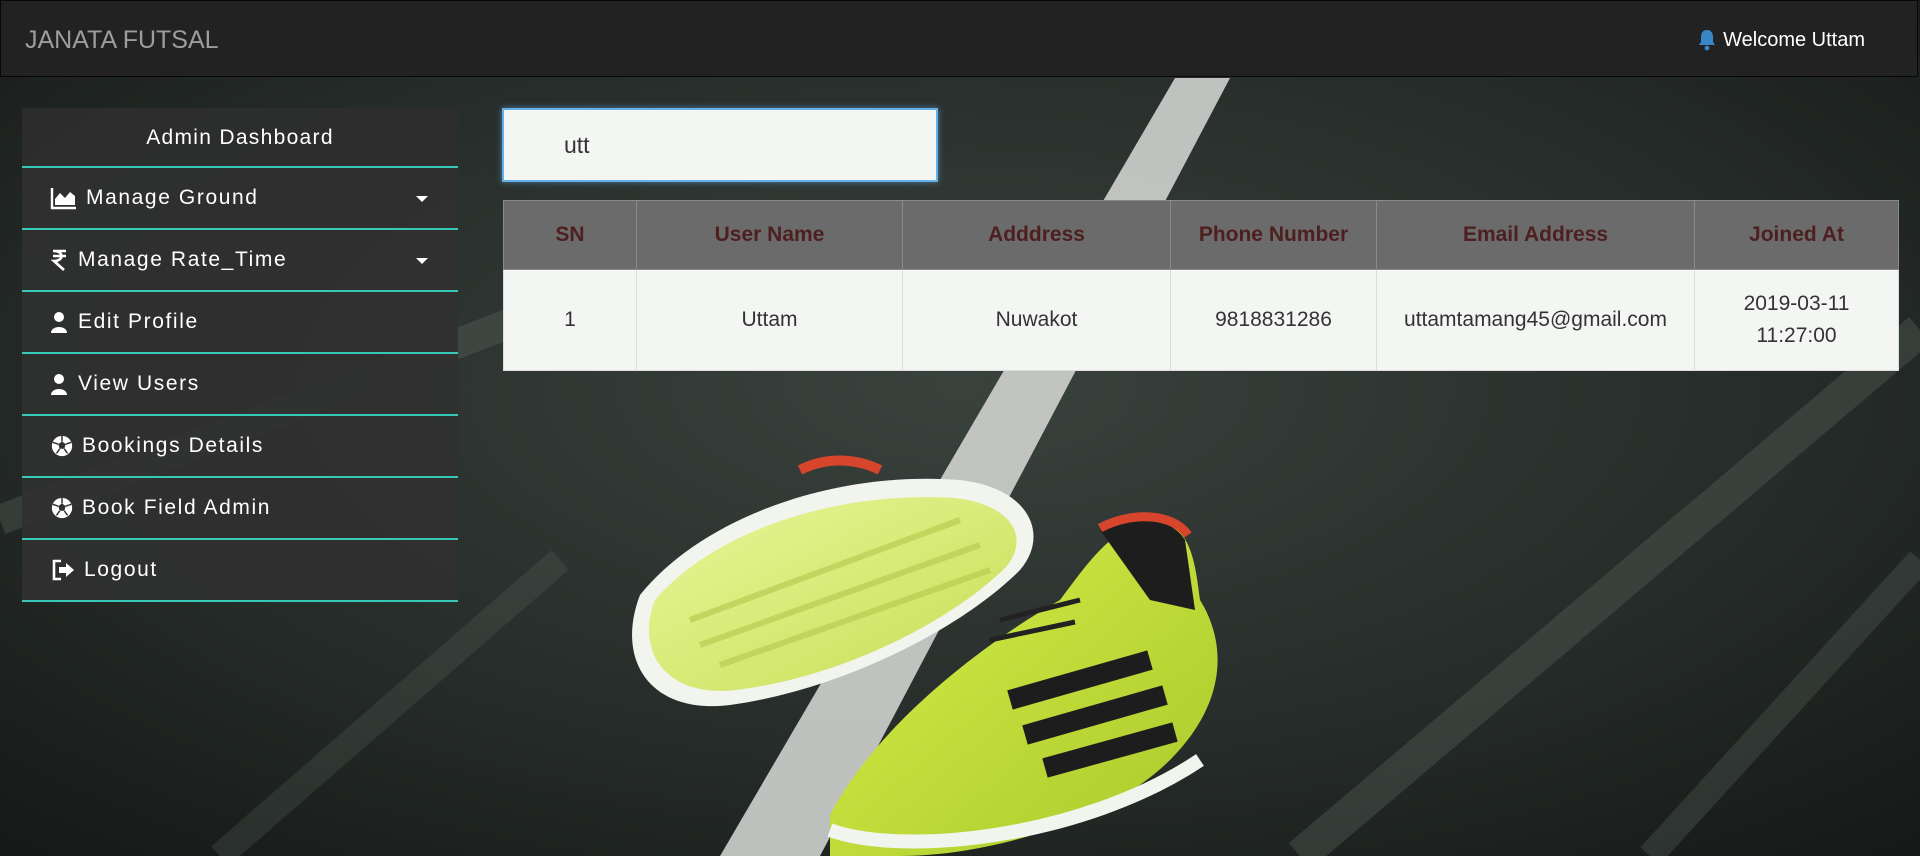  I want to click on sidebar-item-manage-ground: Manage Ground, so click(240, 199).